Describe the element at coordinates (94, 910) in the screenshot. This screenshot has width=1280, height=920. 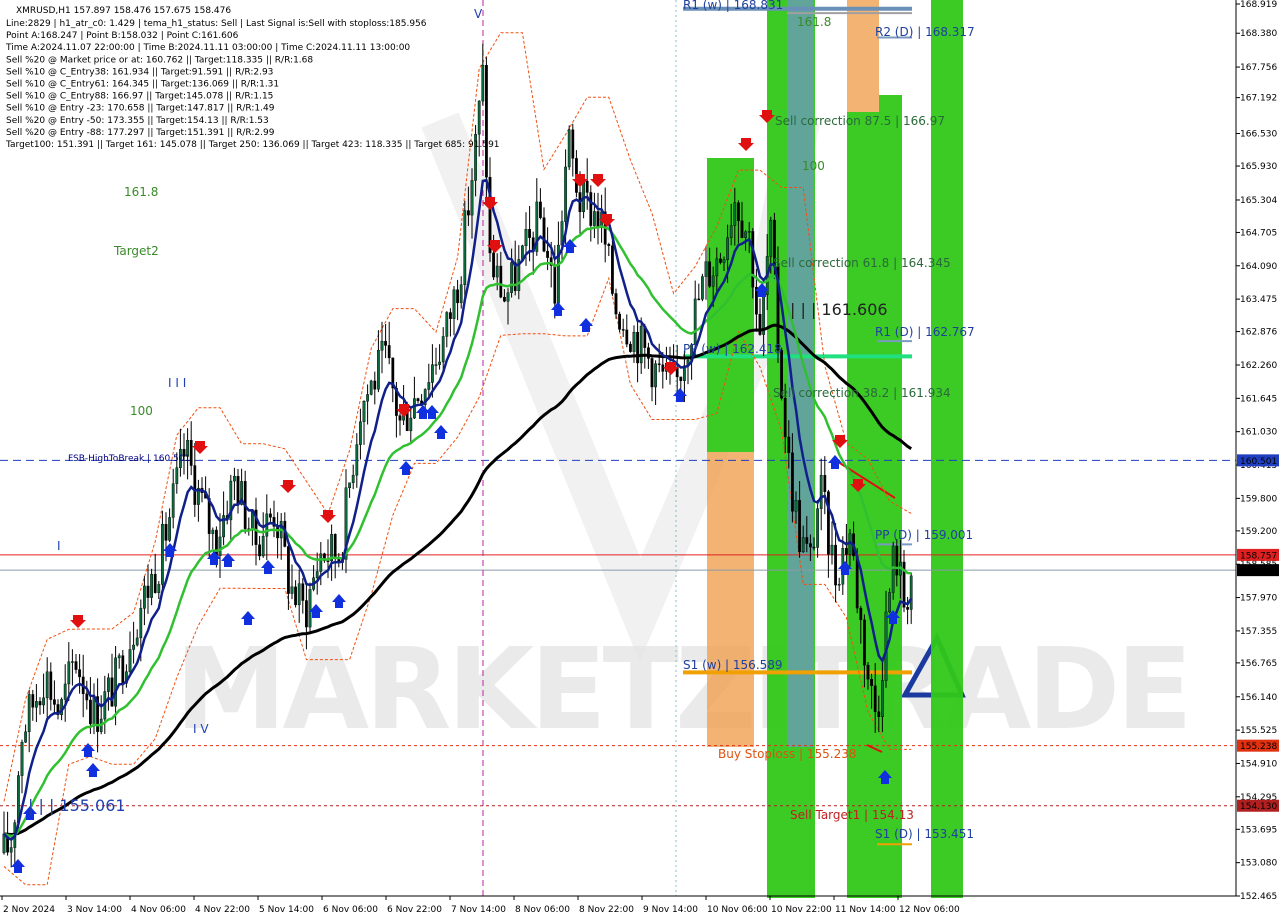
I see `x-tick-label: 3 Nov 14:00` at that location.